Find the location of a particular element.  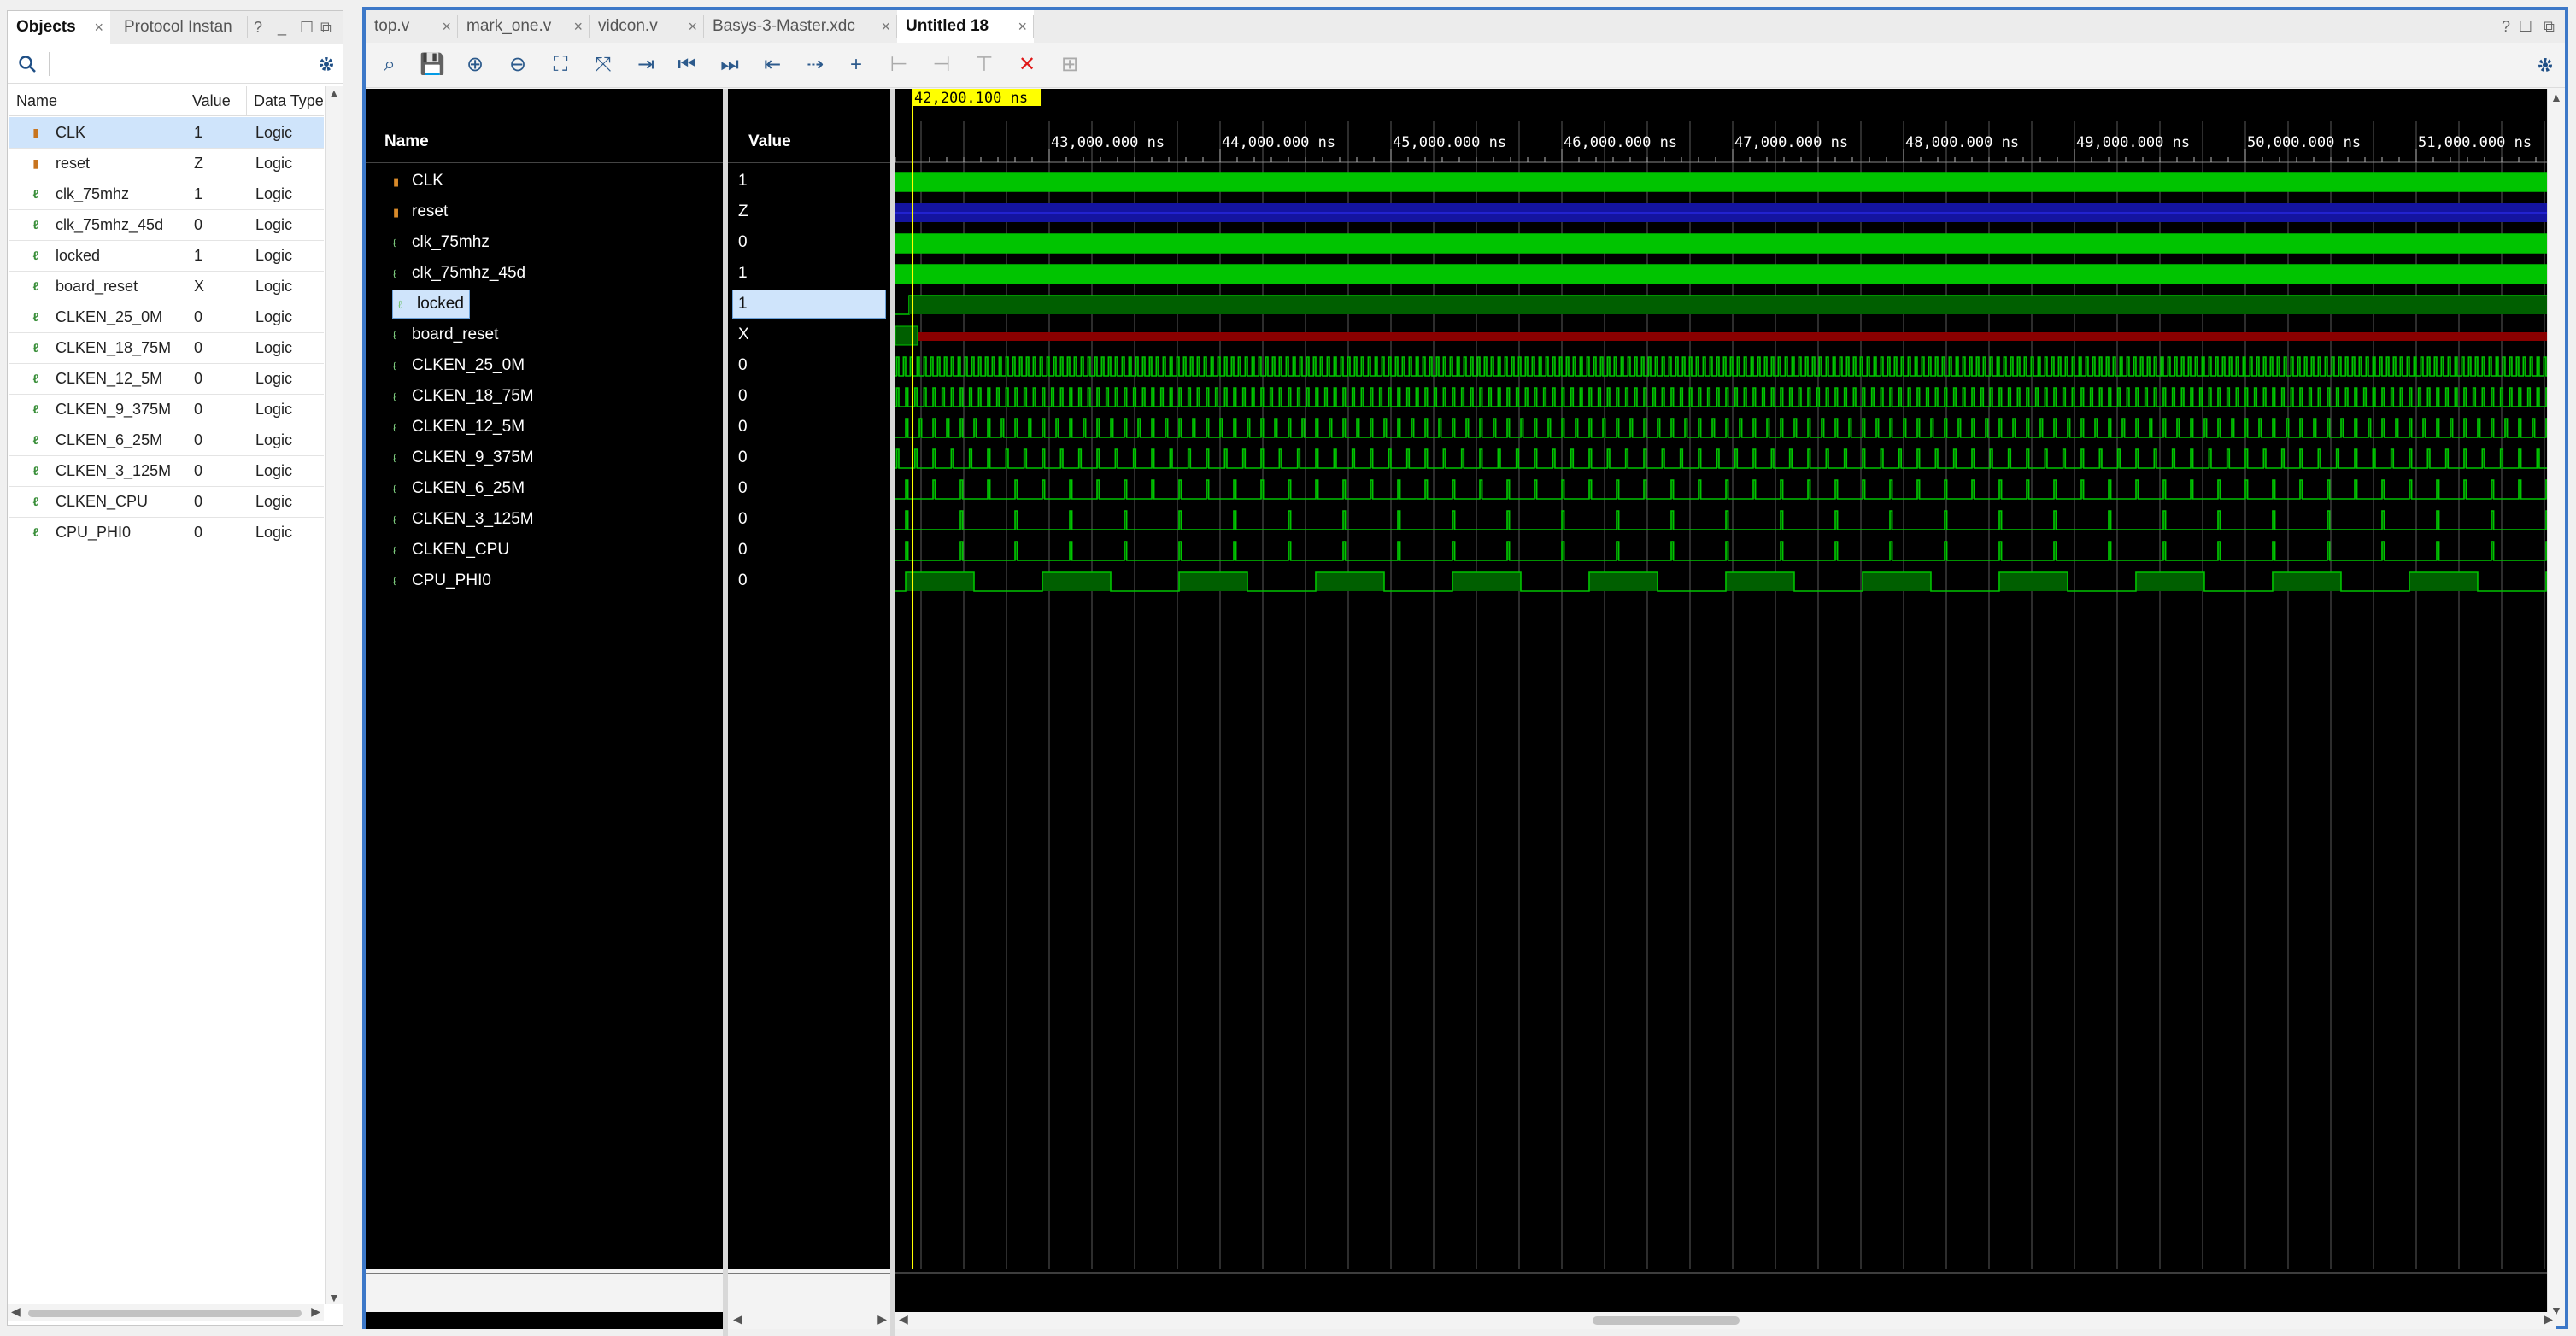

add-marker-icon: + is located at coordinates (856, 65).